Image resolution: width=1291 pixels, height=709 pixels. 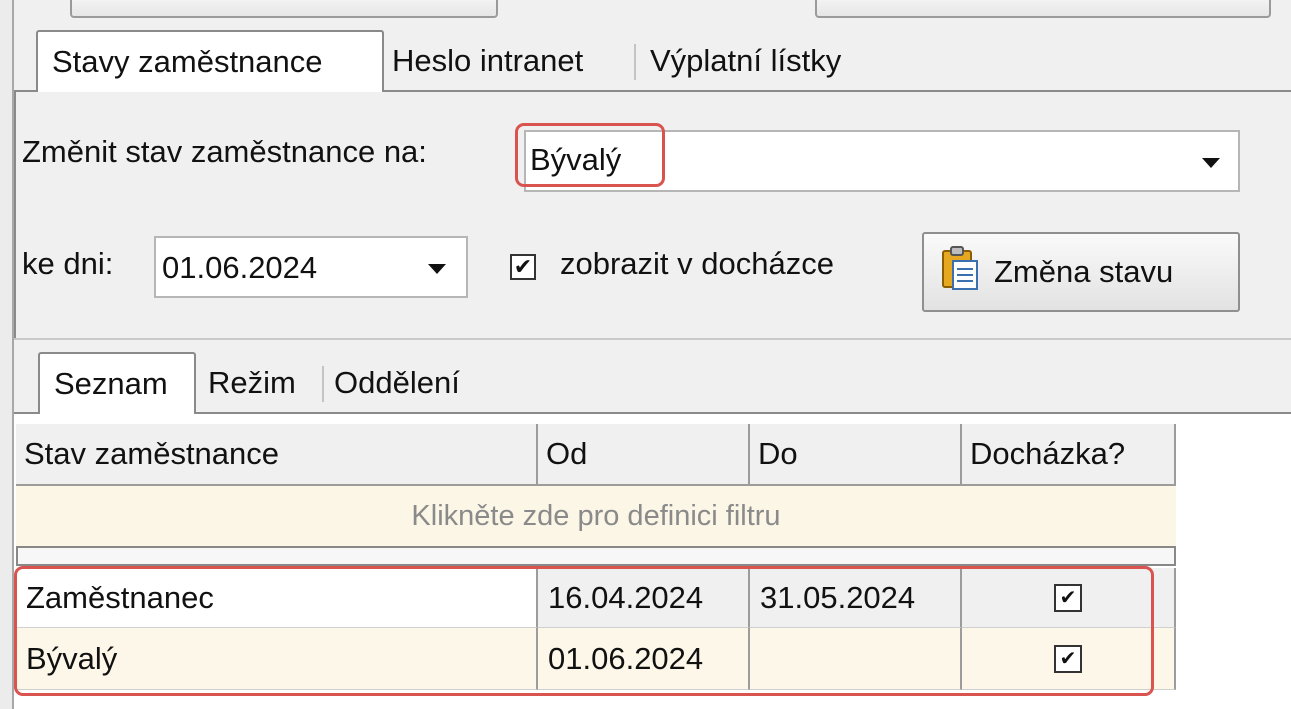 What do you see at coordinates (1048, 453) in the screenshot?
I see `column-header-label: Docházka?` at bounding box center [1048, 453].